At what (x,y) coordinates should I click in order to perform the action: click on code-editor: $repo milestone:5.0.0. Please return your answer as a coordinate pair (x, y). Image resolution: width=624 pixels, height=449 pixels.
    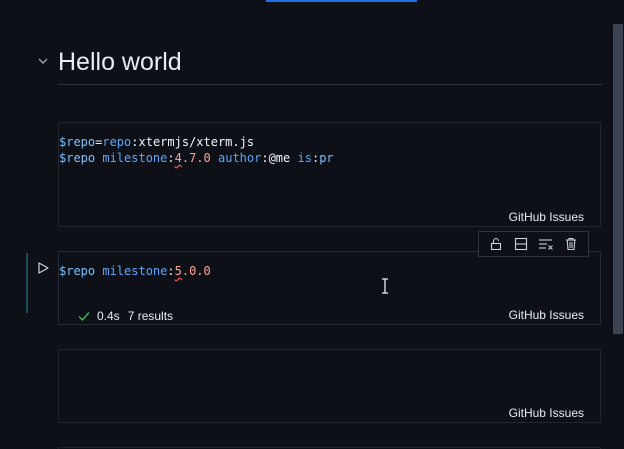
    Looking at the image, I should click on (135, 271).